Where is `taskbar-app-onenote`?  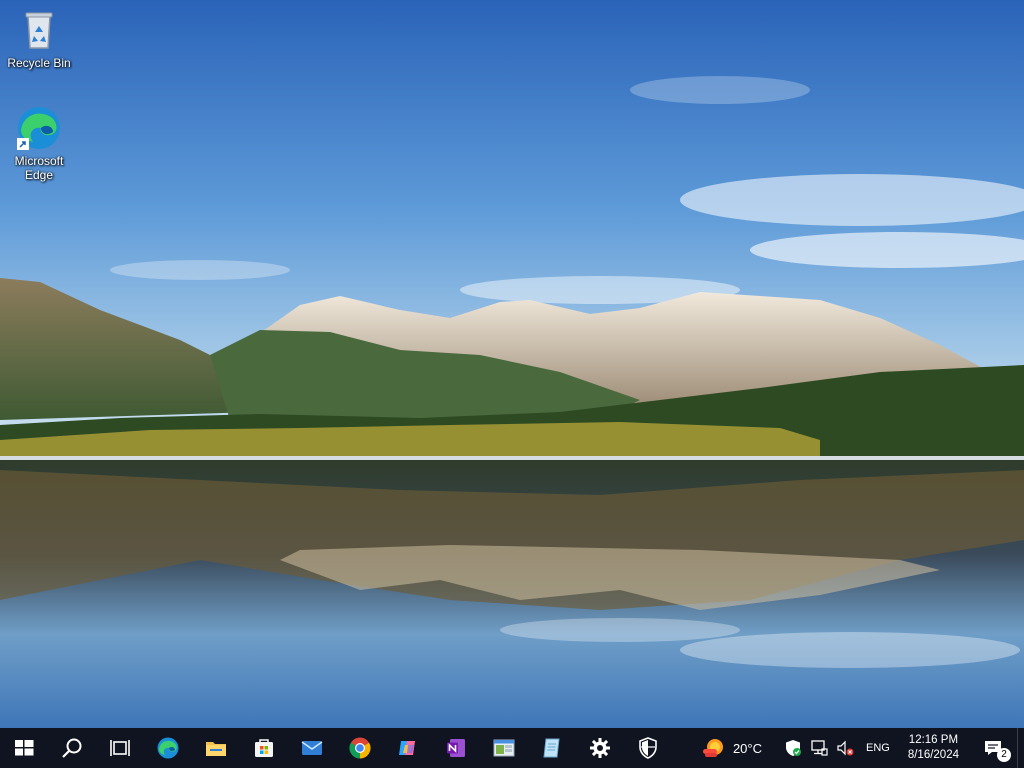 taskbar-app-onenote is located at coordinates (456, 748).